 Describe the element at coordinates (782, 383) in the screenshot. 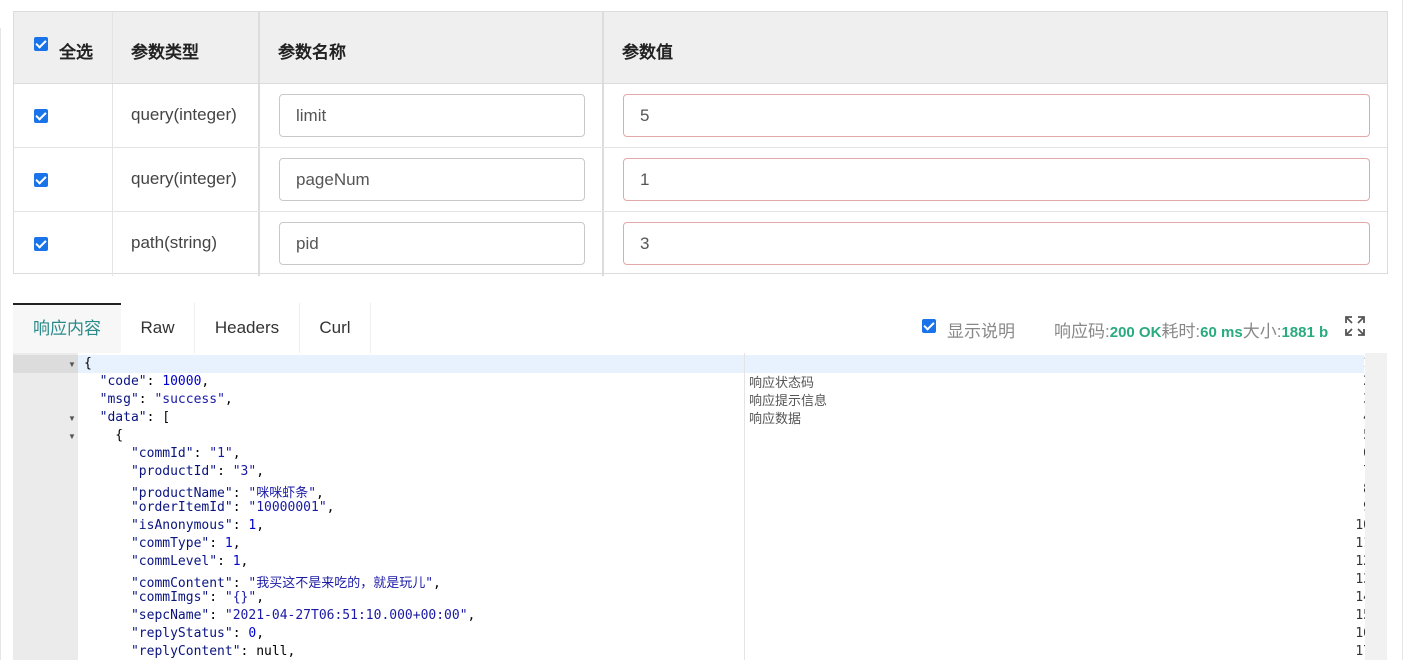

I see `desc-code: 响应状态码` at that location.